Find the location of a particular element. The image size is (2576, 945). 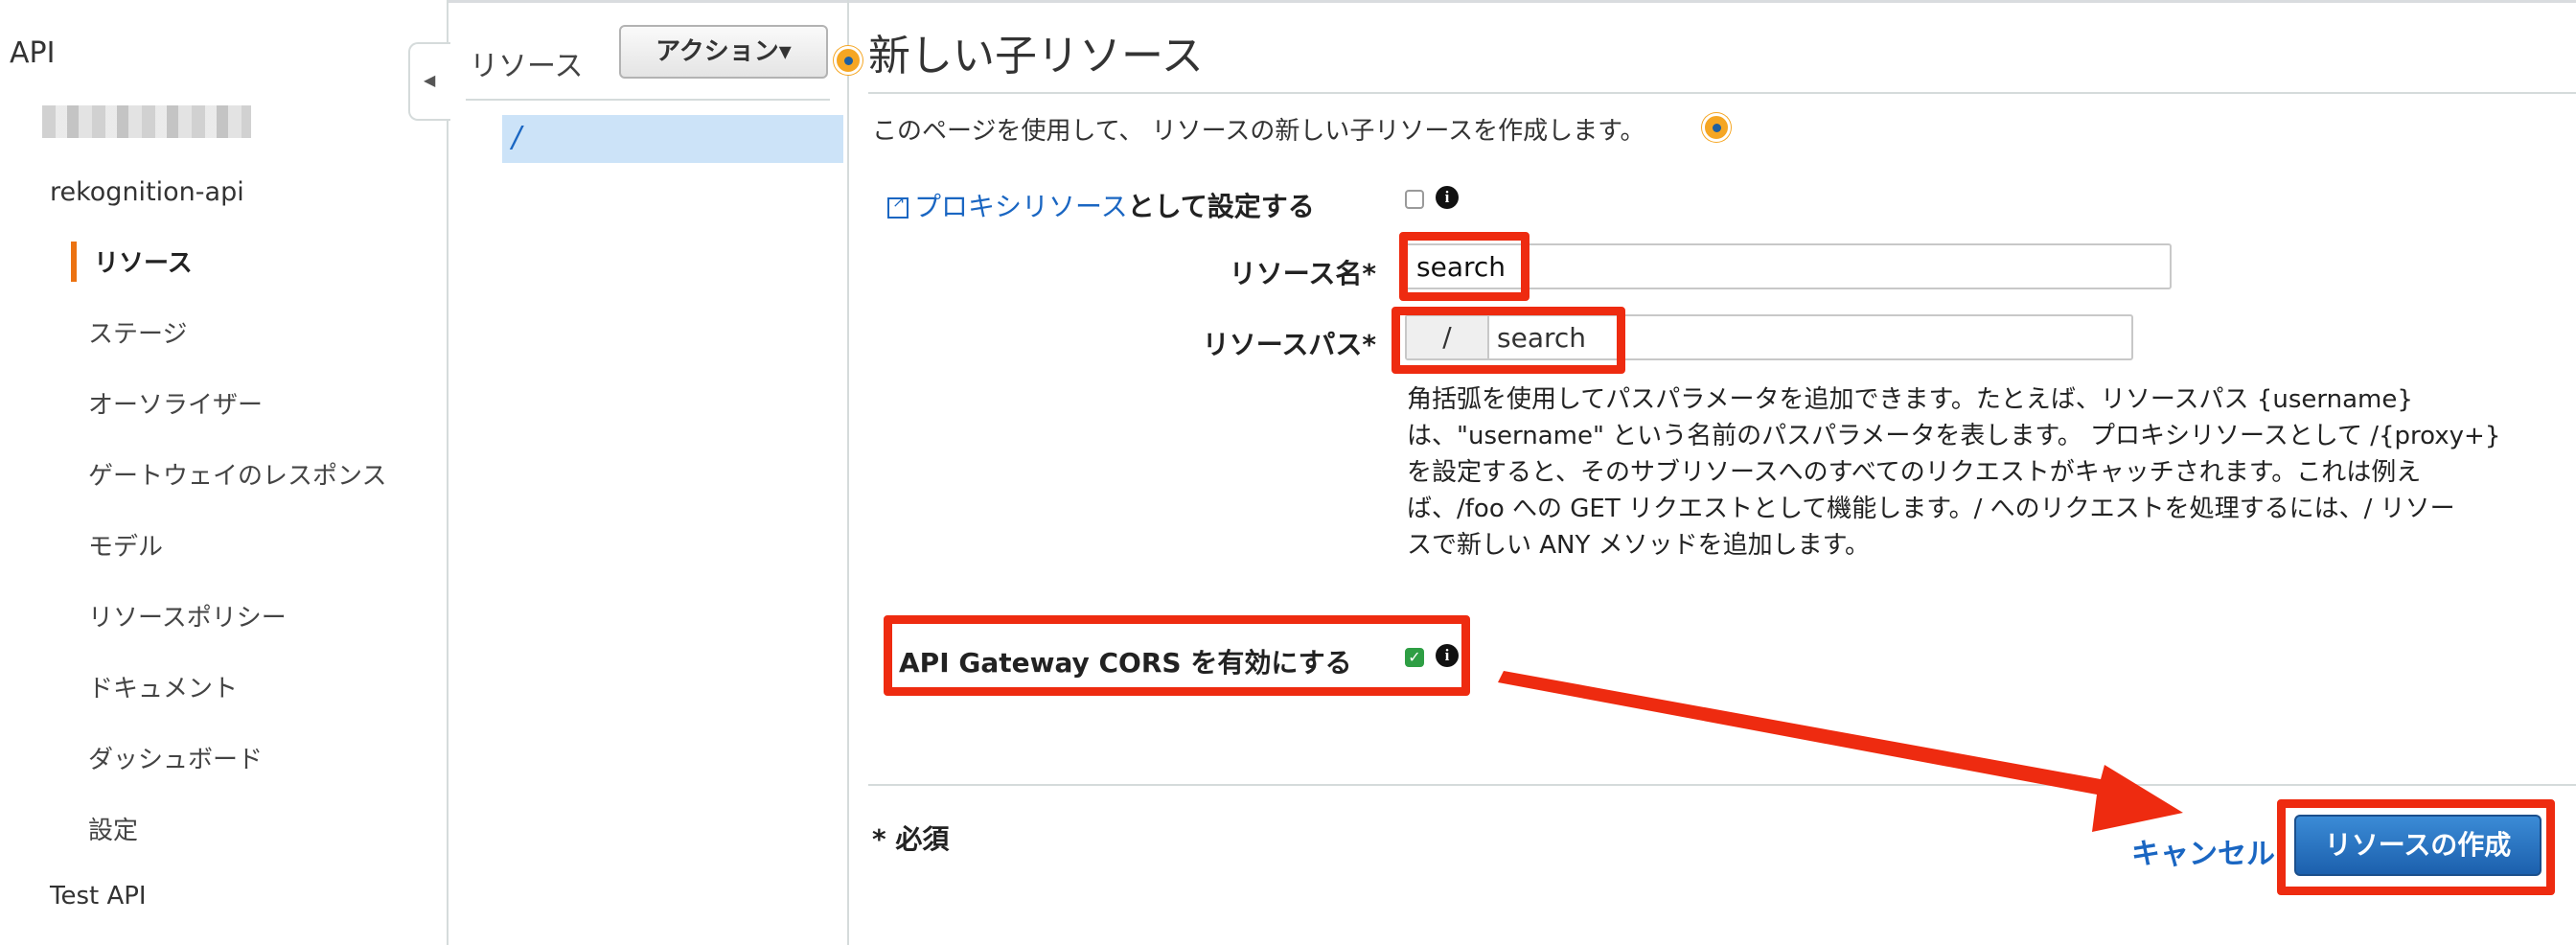

annotation-arrow-shape is located at coordinates (1840, 751).